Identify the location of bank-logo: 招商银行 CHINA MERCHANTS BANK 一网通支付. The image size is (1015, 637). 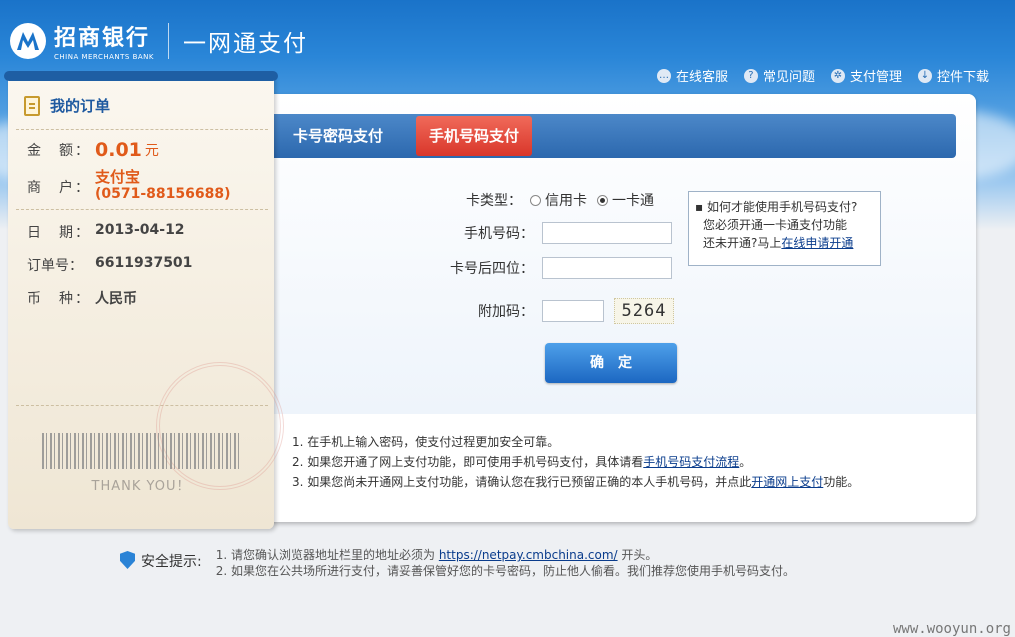
(159, 40).